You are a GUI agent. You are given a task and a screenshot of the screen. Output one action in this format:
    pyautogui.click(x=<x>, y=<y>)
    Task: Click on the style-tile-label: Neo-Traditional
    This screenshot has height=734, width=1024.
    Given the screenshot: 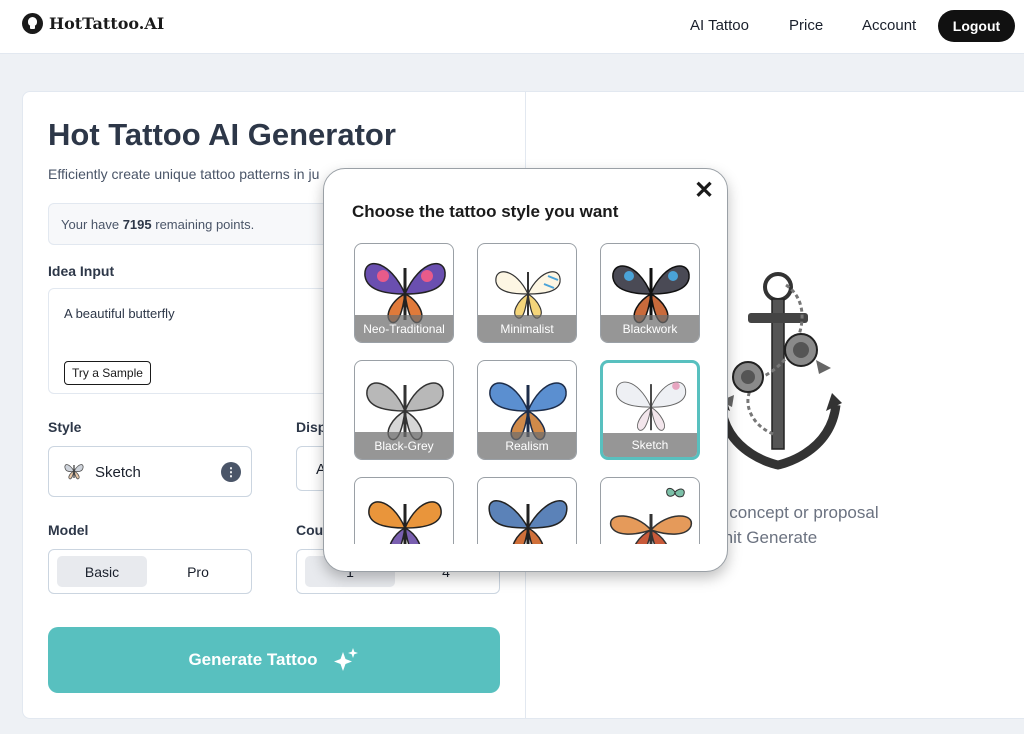 What is the action you would take?
    pyautogui.click(x=404, y=328)
    